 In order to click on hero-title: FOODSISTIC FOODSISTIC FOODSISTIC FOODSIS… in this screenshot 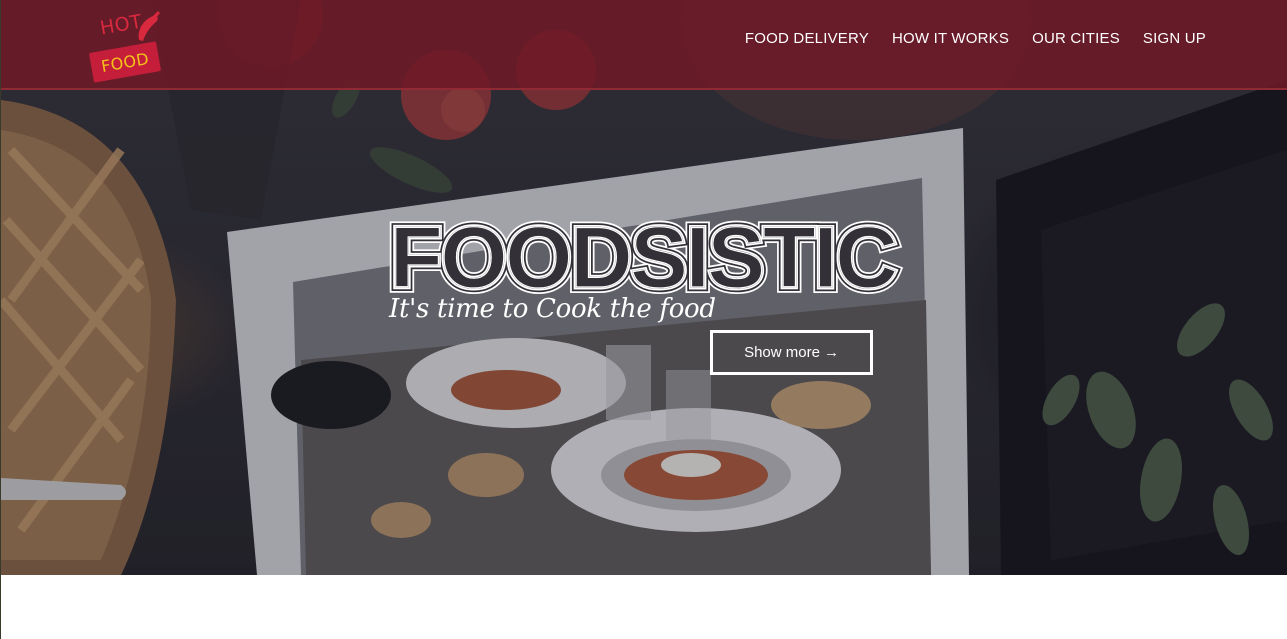, I will do `click(646, 255)`.